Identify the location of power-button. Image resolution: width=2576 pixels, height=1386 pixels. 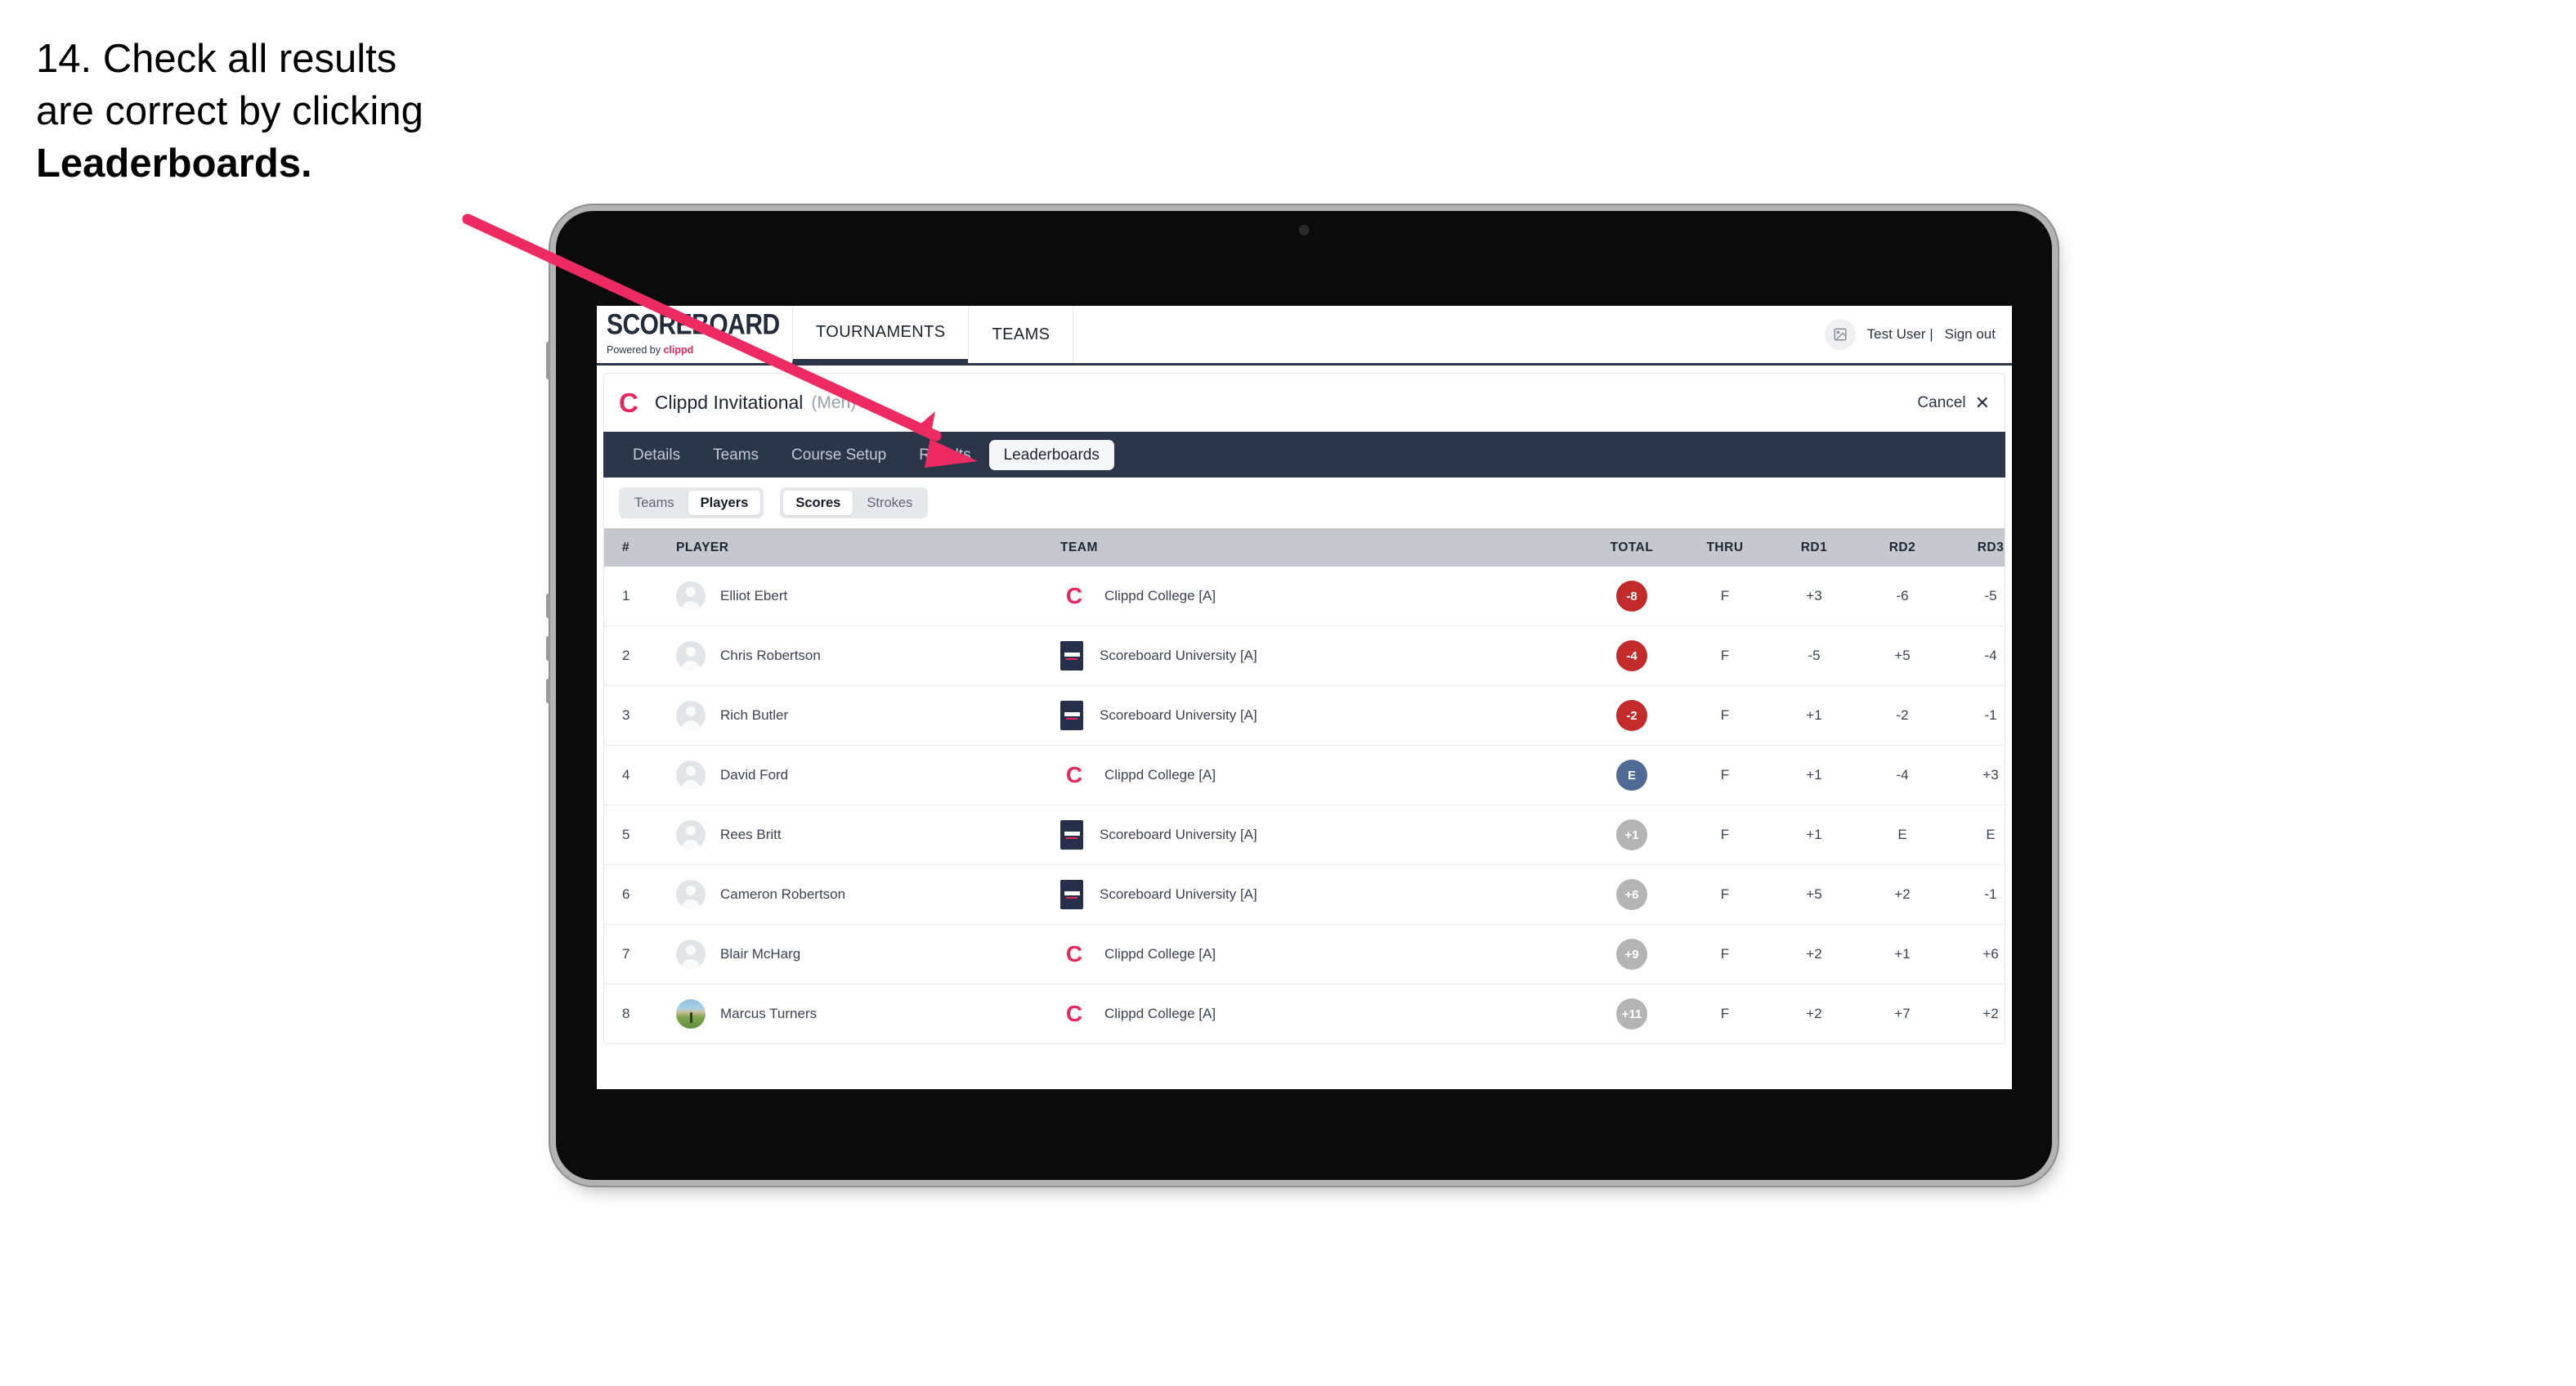
(548, 360).